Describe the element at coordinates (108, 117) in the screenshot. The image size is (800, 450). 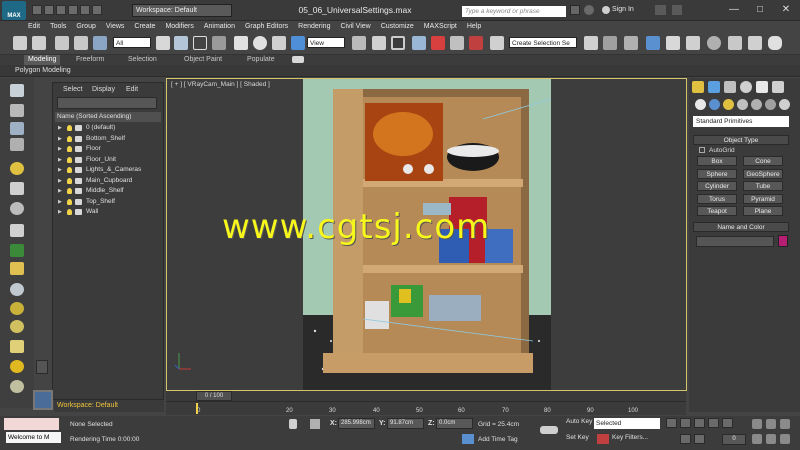
I see `explorer-column-header: Name (Sorted Ascending)` at that location.